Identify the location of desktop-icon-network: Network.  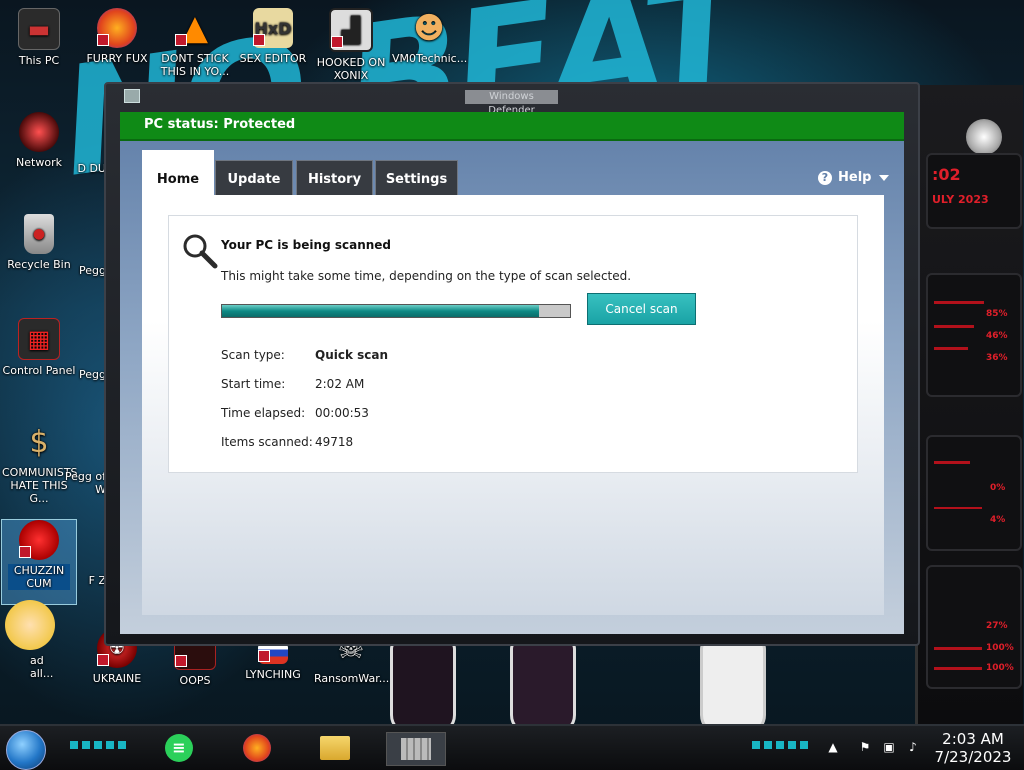
(39, 140).